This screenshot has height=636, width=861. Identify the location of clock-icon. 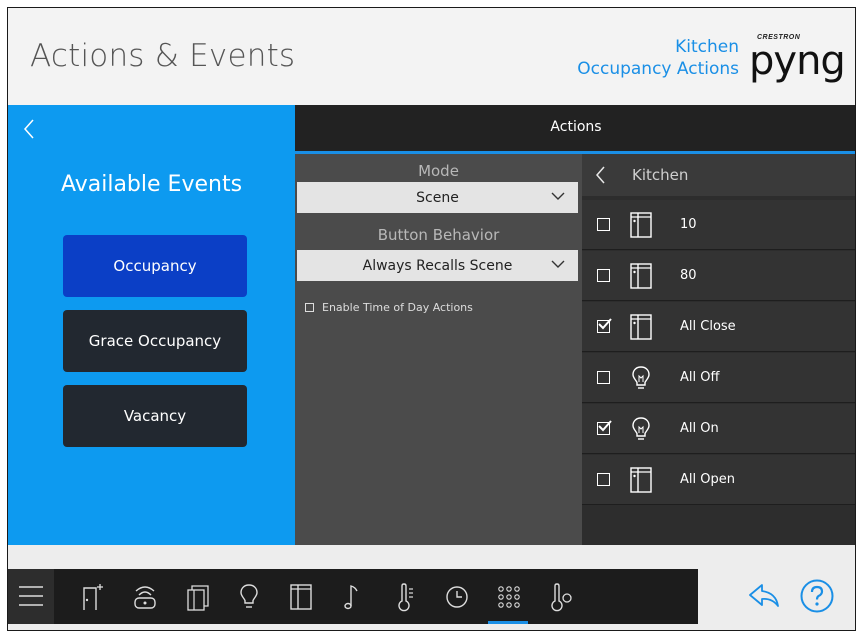
(457, 597).